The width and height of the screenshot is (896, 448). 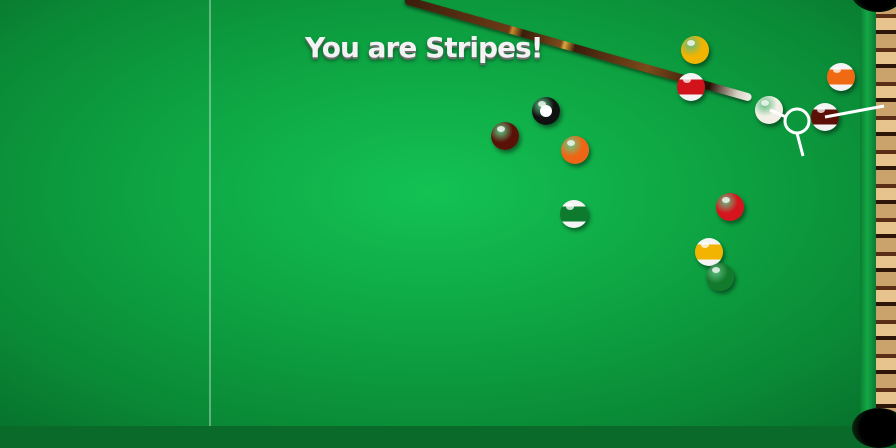 I want to click on object-ball-path-line, so click(x=854, y=111).